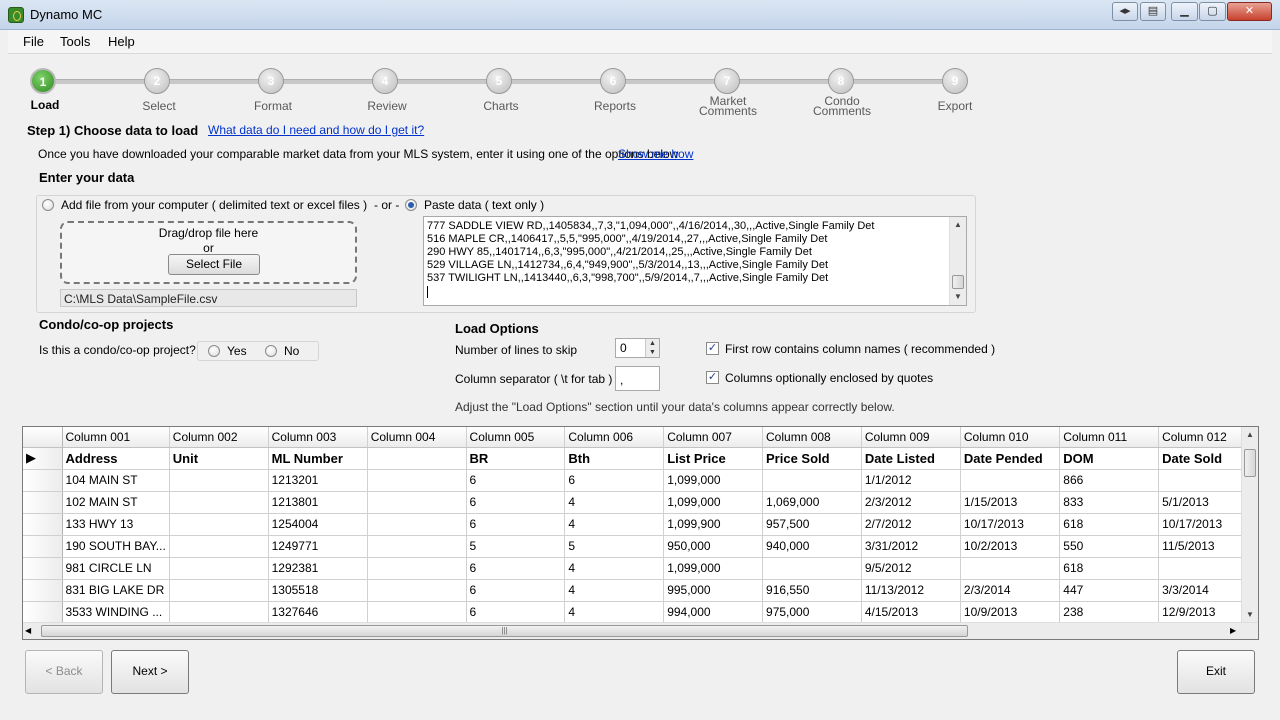  I want to click on grid-cell: 994,000, so click(713, 612).